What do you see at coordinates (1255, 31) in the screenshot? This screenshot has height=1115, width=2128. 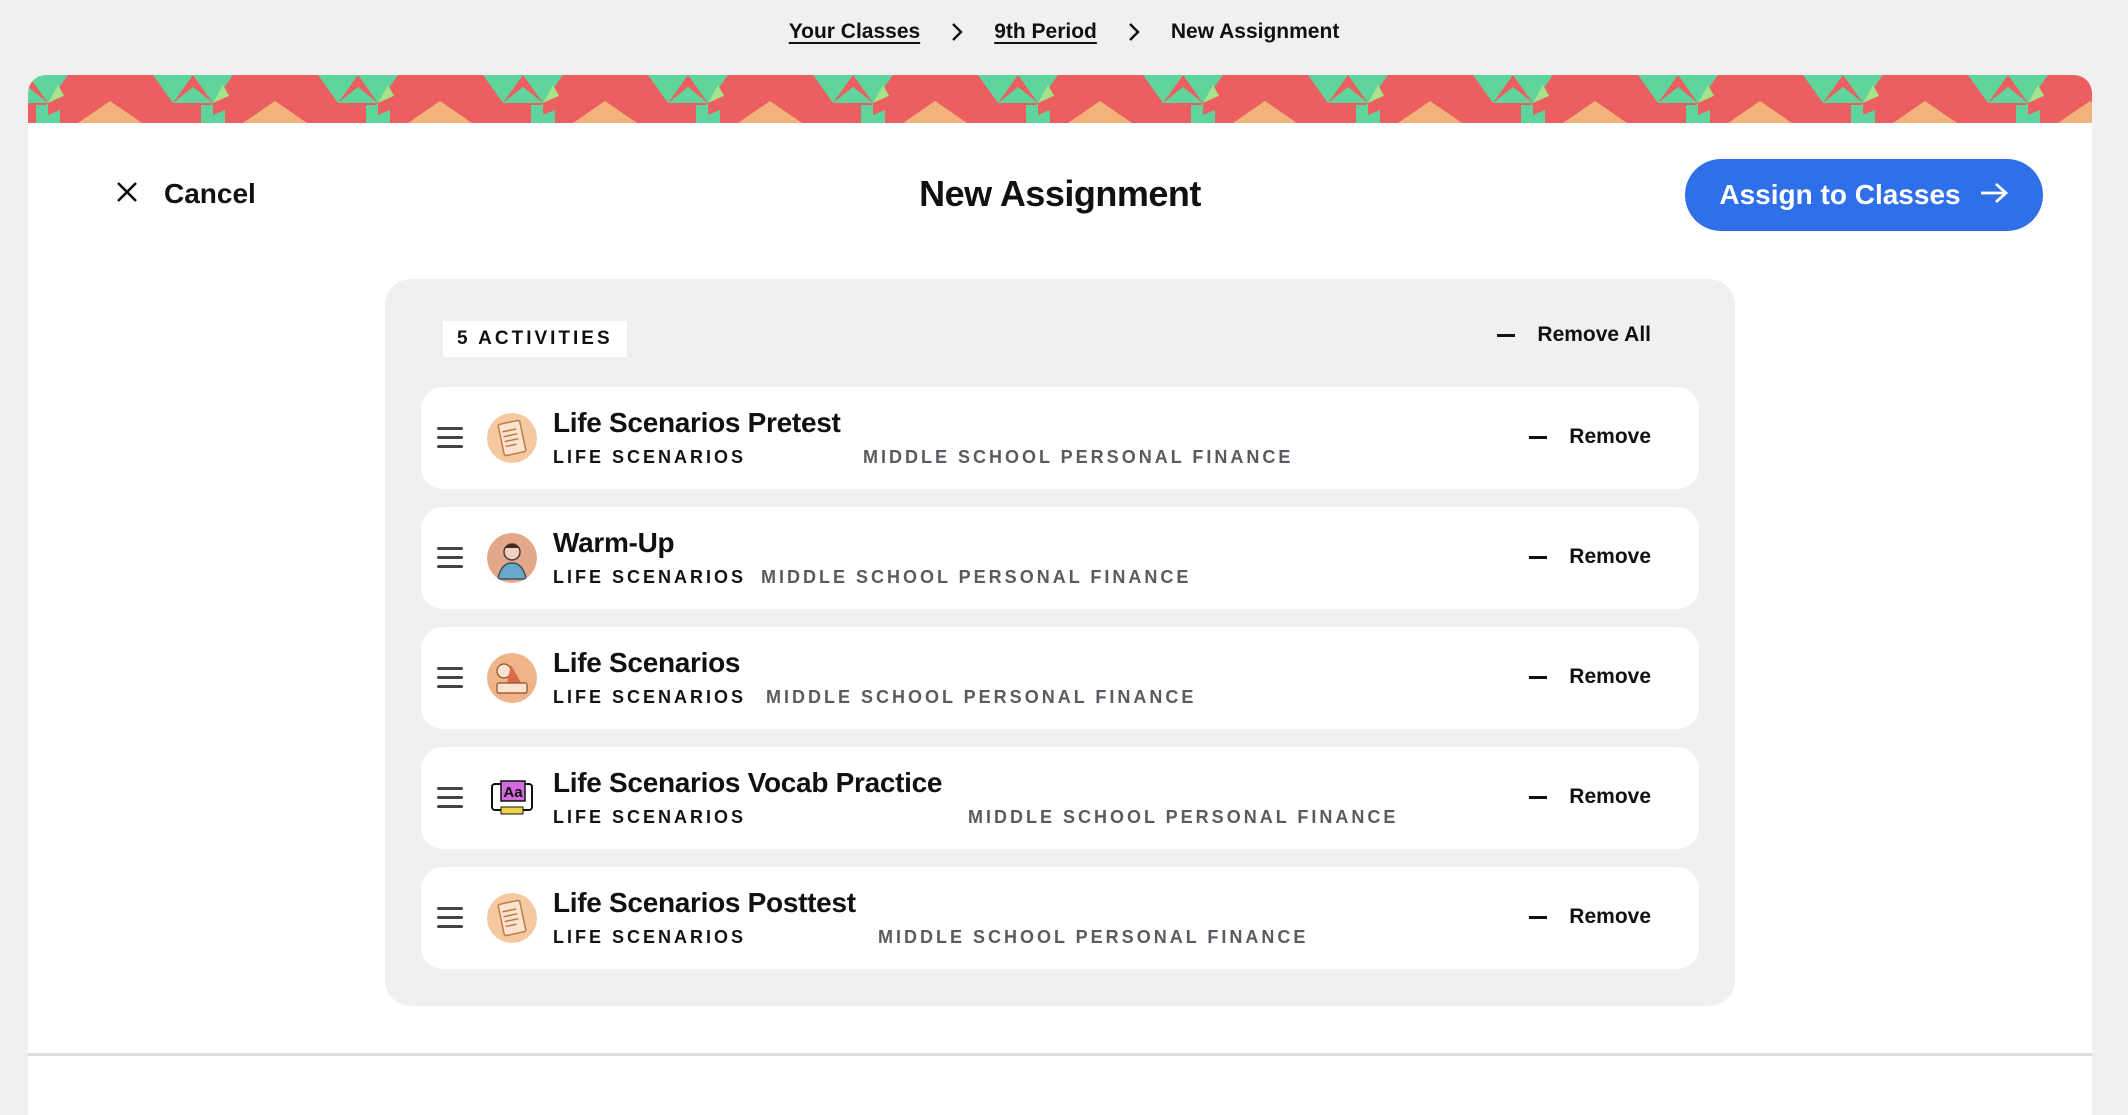 I see `breadcrumb-current: New Assignment` at bounding box center [1255, 31].